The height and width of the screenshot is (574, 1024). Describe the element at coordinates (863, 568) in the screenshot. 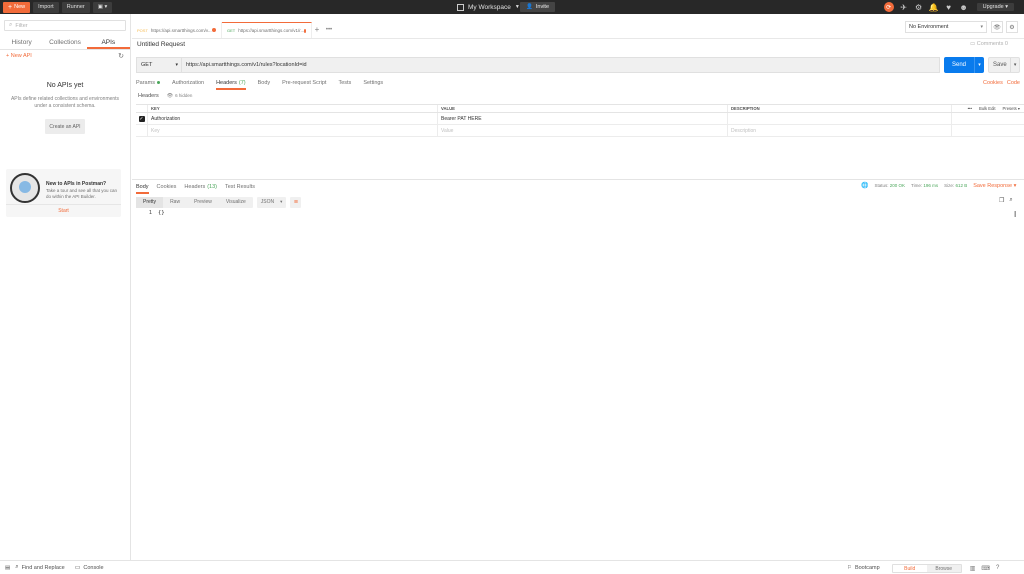

I see `bootcamp-button: ⚐ Bootcamp` at that location.